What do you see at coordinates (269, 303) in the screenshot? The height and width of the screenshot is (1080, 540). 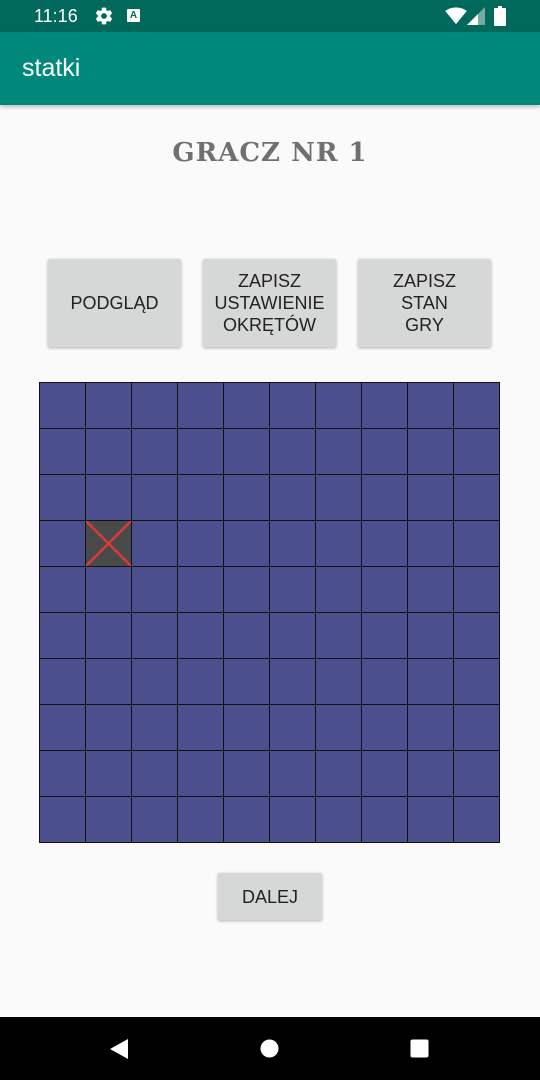 I see `save-ships-placement-button: ZAPISZ USTAWIENIE OKRĘTÓW` at bounding box center [269, 303].